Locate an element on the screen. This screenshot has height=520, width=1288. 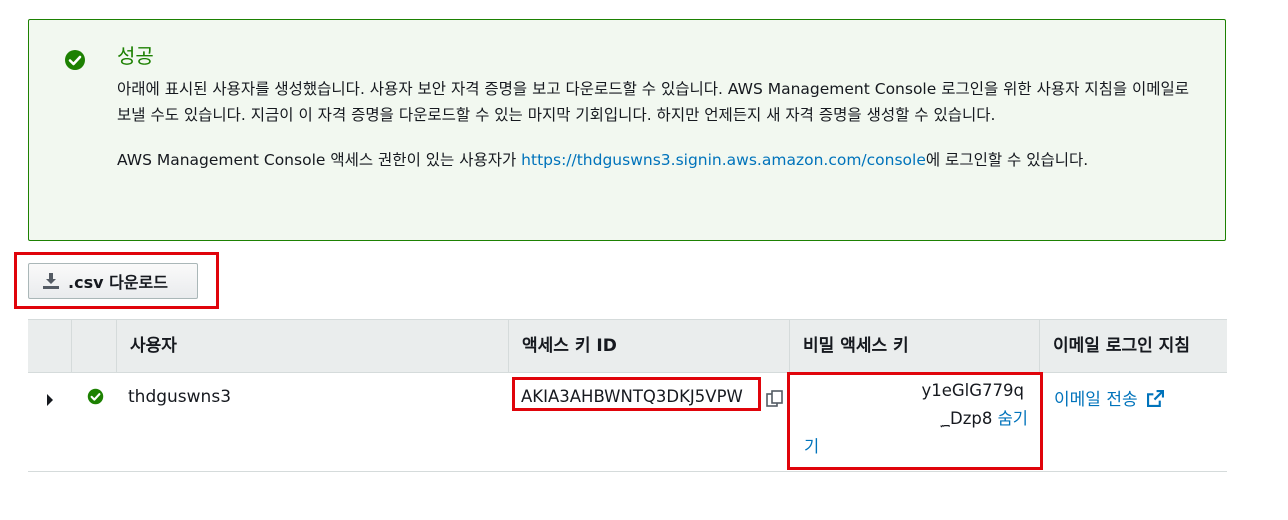
success-check-icon is located at coordinates (75, 60).